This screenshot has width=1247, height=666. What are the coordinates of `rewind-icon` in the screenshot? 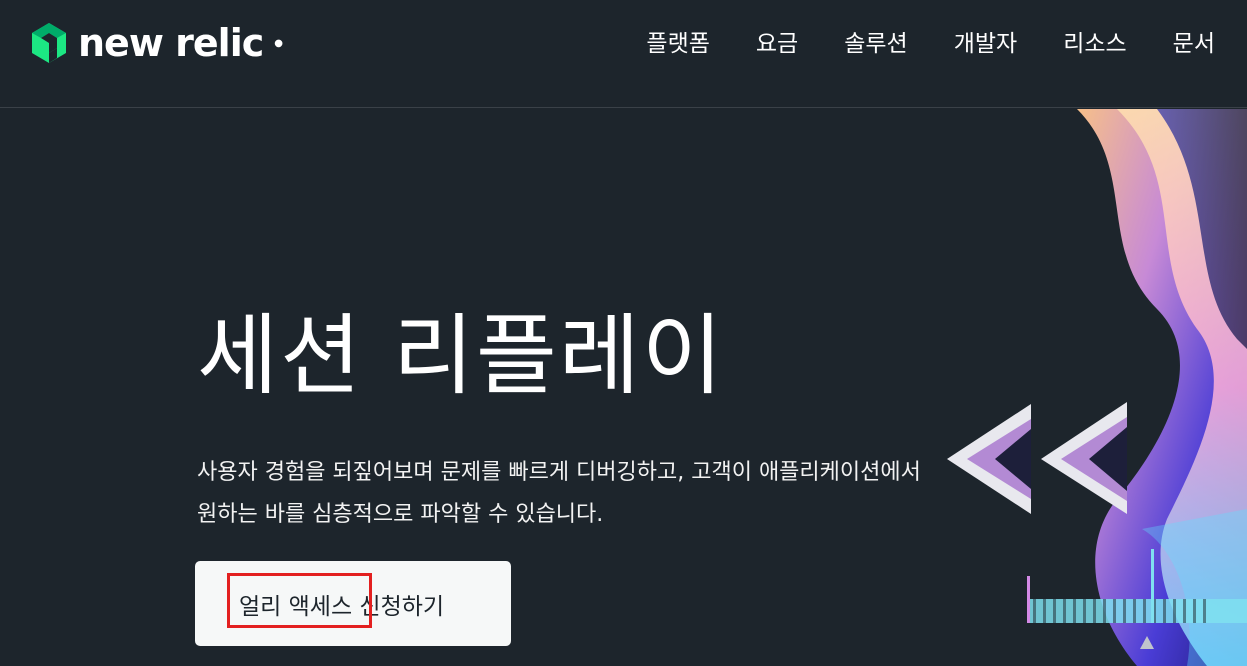 It's located at (1037, 458).